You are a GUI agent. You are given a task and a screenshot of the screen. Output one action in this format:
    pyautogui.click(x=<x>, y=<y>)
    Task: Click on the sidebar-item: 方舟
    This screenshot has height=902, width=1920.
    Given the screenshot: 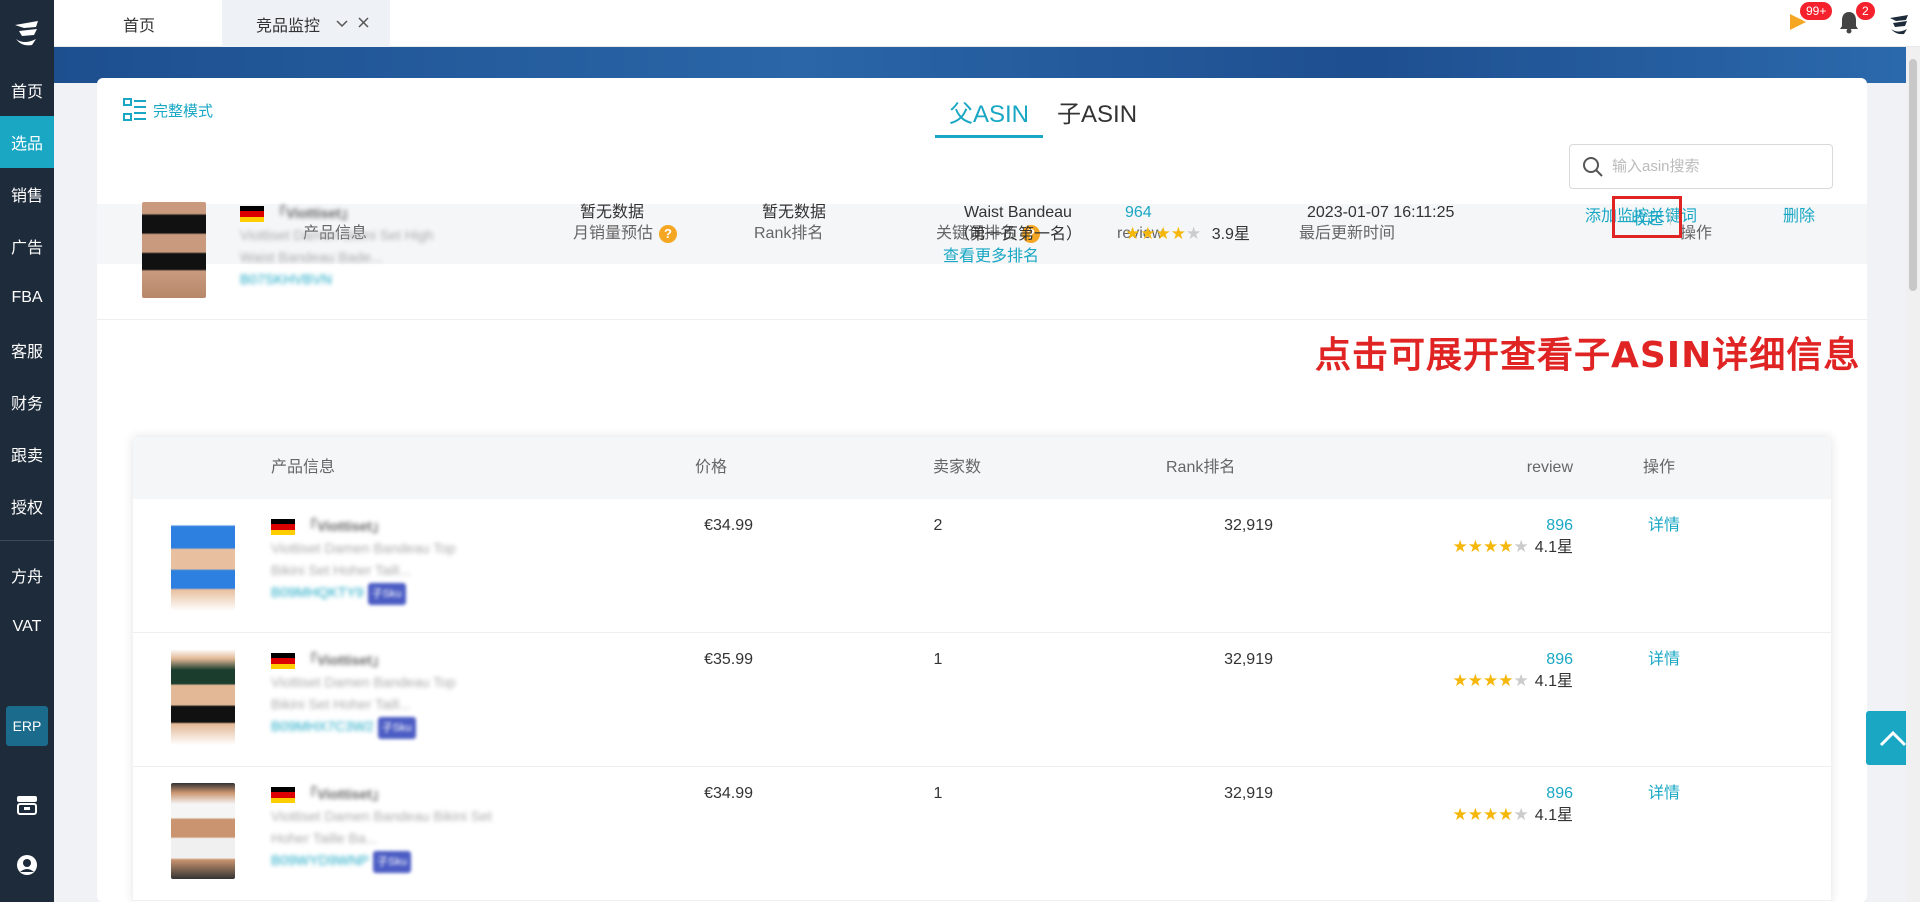 What is the action you would take?
    pyautogui.click(x=27, y=575)
    